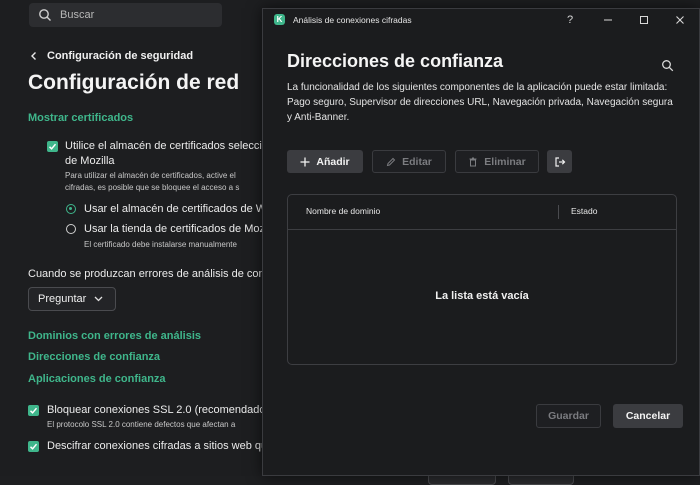 The height and width of the screenshot is (485, 700). I want to click on minimize-button, so click(608, 20).